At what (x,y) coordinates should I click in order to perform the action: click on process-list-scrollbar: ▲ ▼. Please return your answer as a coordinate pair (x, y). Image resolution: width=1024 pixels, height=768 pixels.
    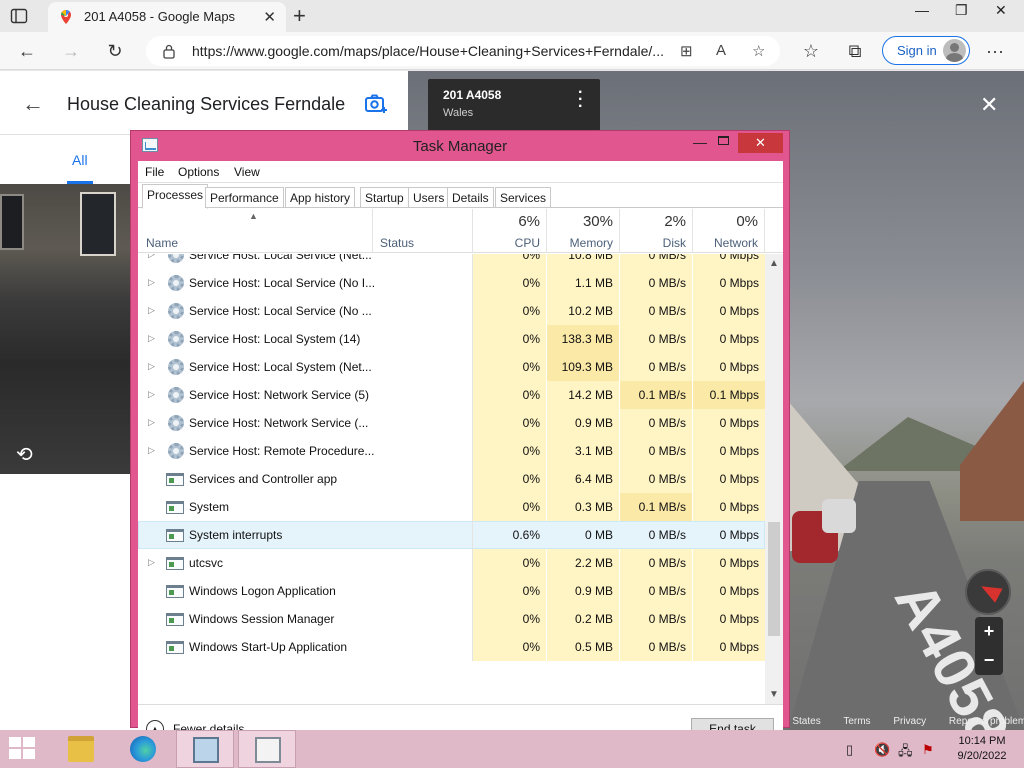
    Looking at the image, I should click on (774, 479).